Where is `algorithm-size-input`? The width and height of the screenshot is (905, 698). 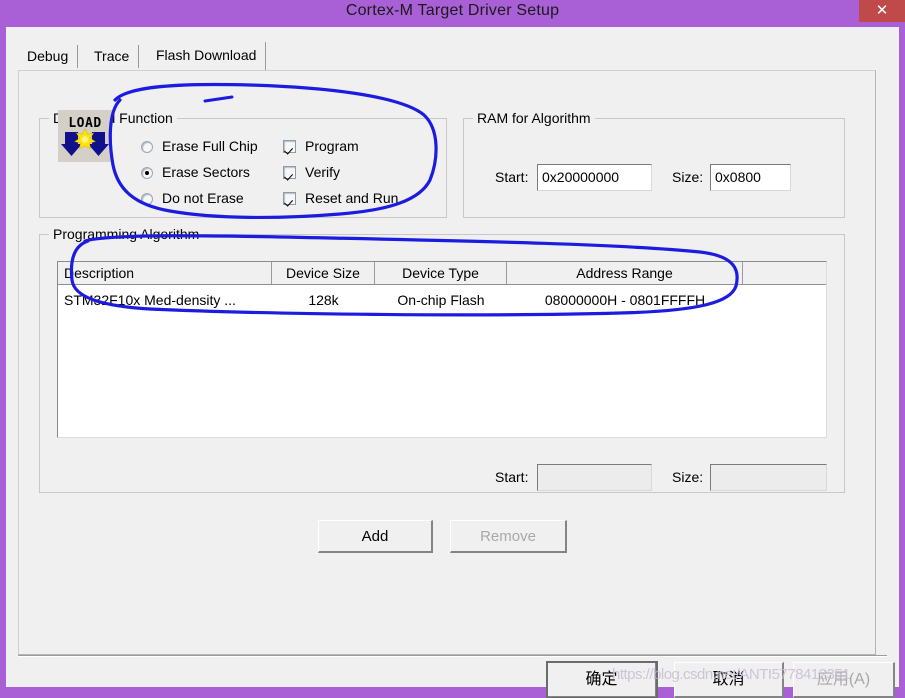 algorithm-size-input is located at coordinates (768, 477).